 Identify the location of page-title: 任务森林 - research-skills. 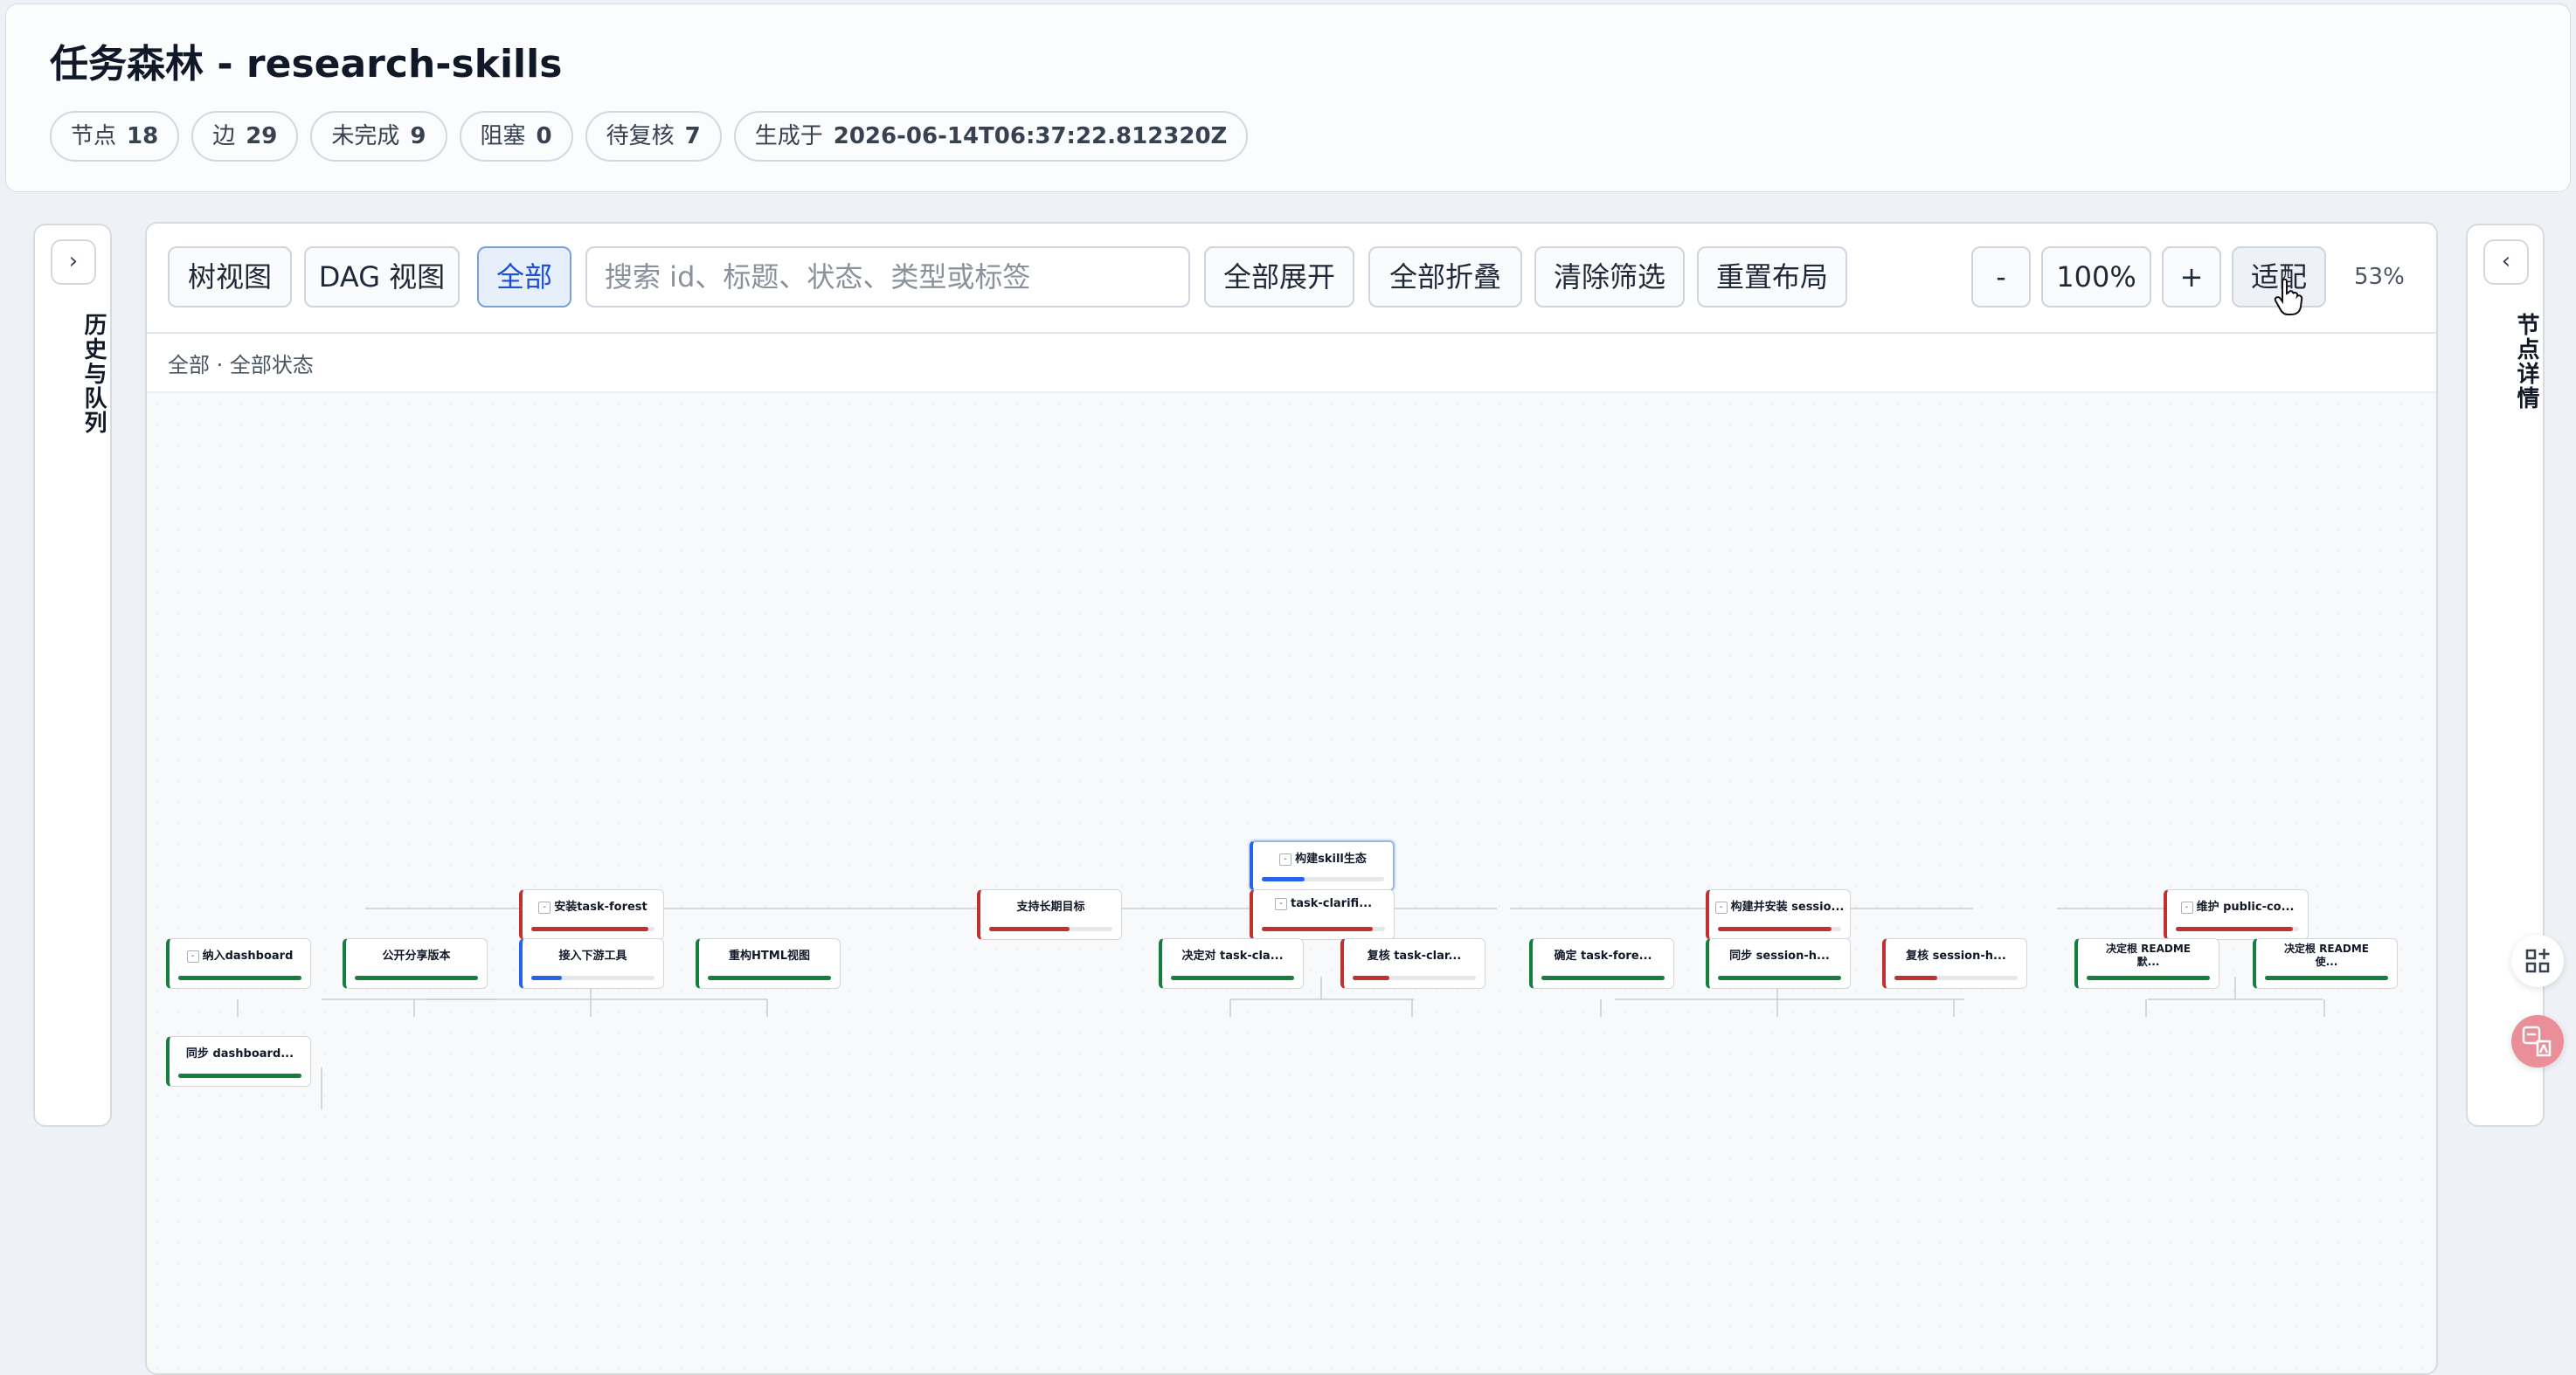
(306, 64).